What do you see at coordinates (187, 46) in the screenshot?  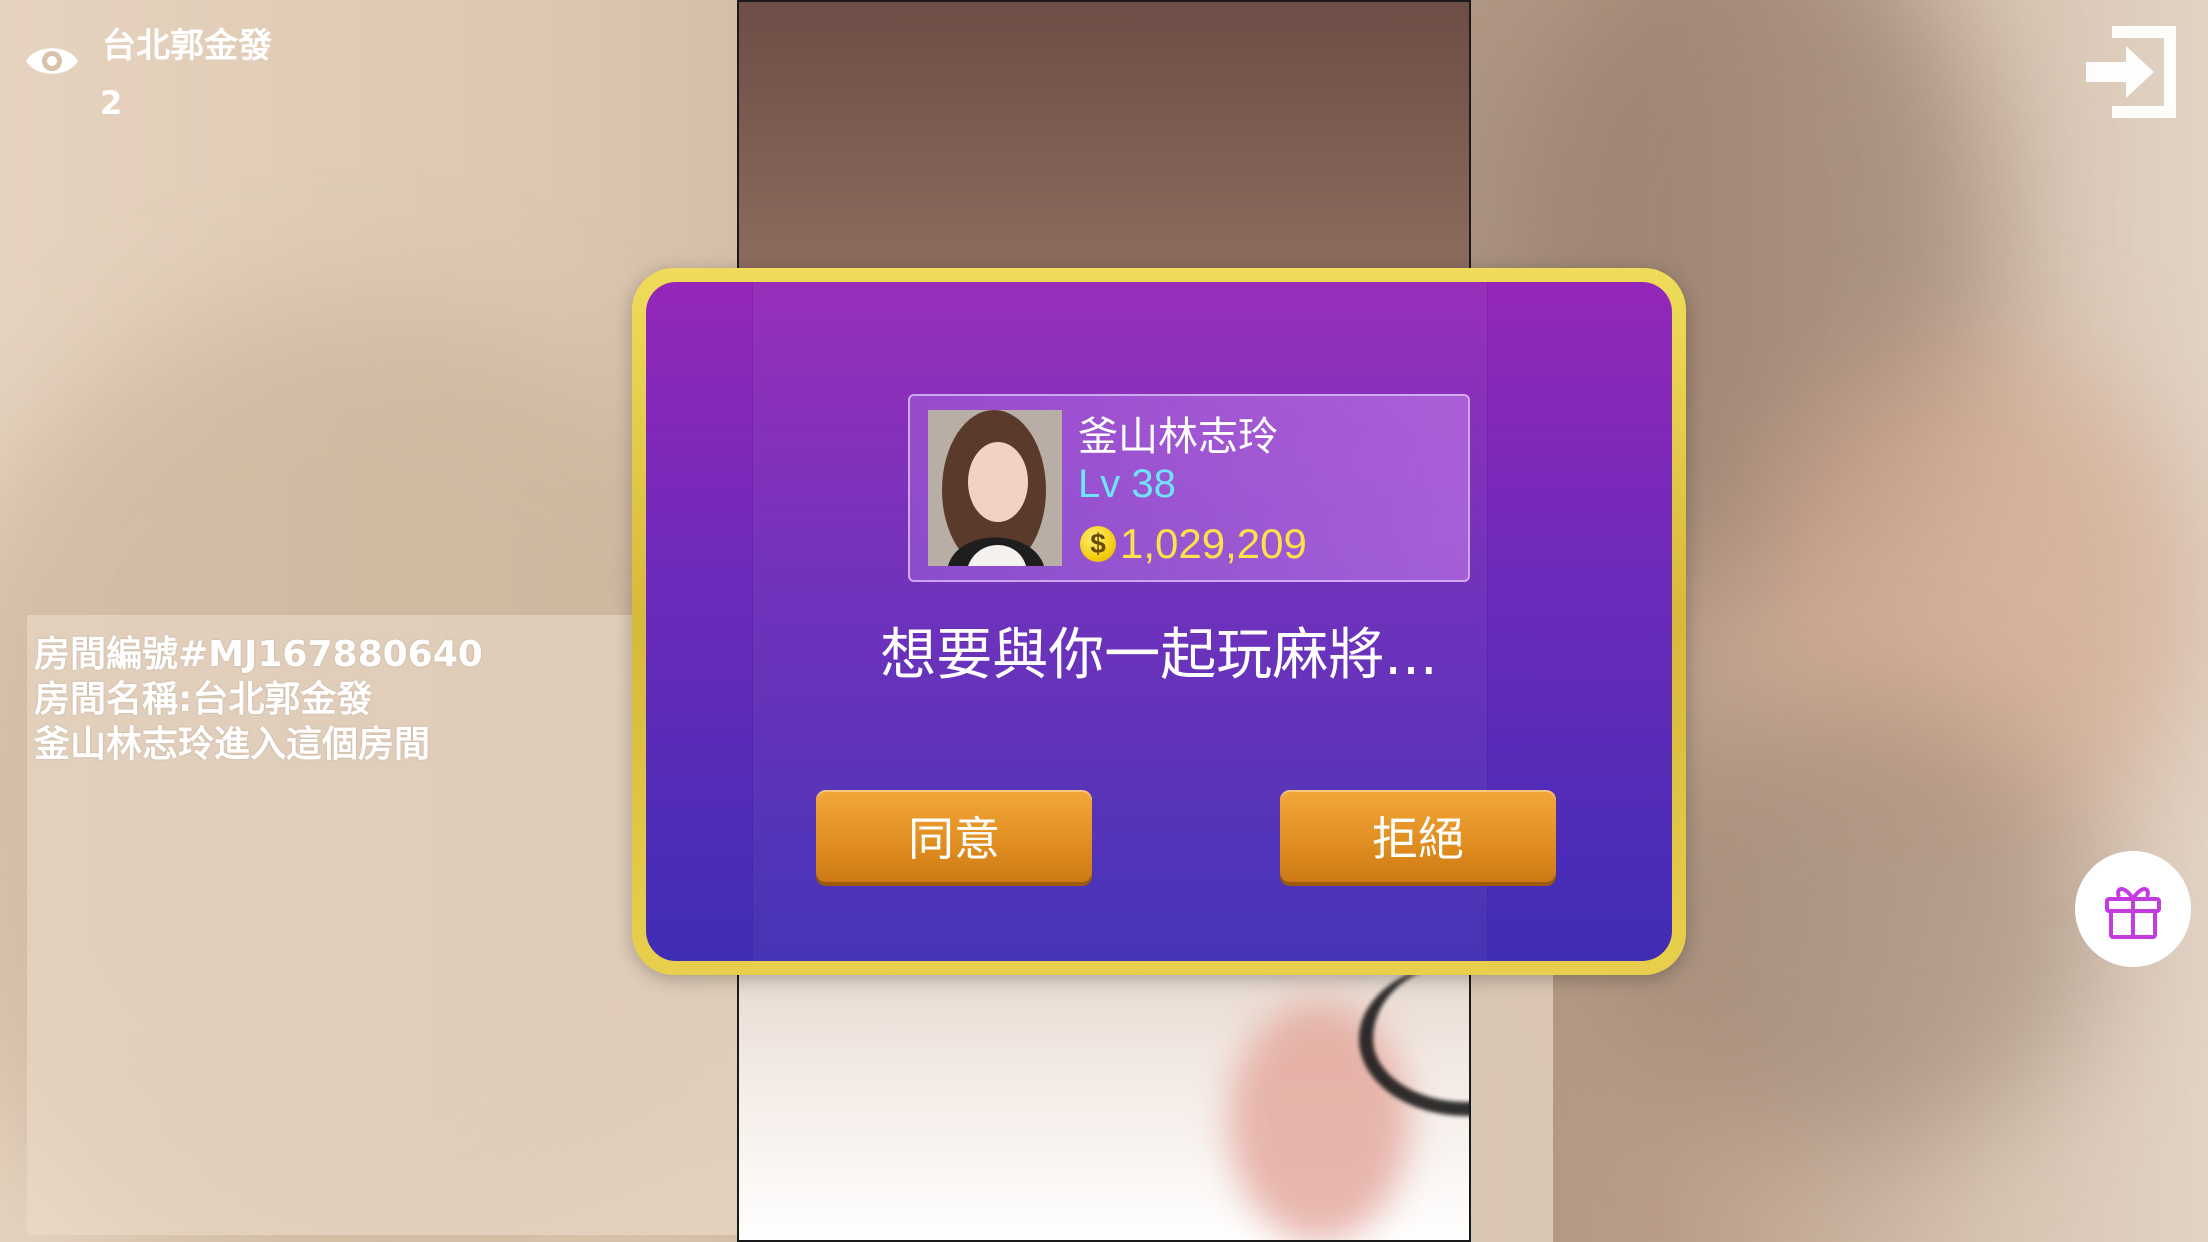 I see `room-title: 台北郭金發` at bounding box center [187, 46].